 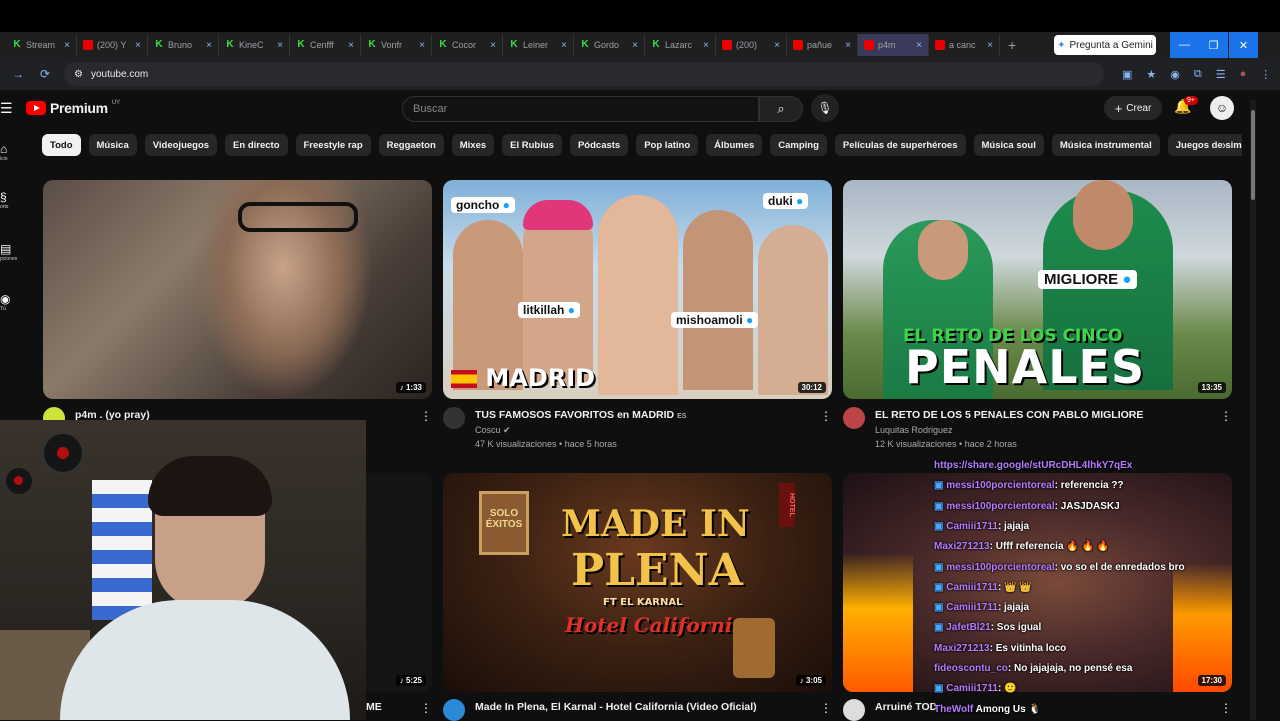 I want to click on filter-chip: En directo, so click(x=256, y=145).